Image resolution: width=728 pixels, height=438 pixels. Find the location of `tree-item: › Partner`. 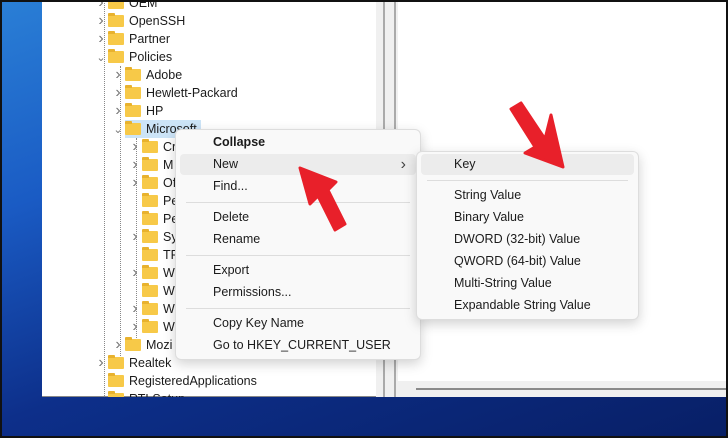

tree-item: › Partner is located at coordinates (133, 39).